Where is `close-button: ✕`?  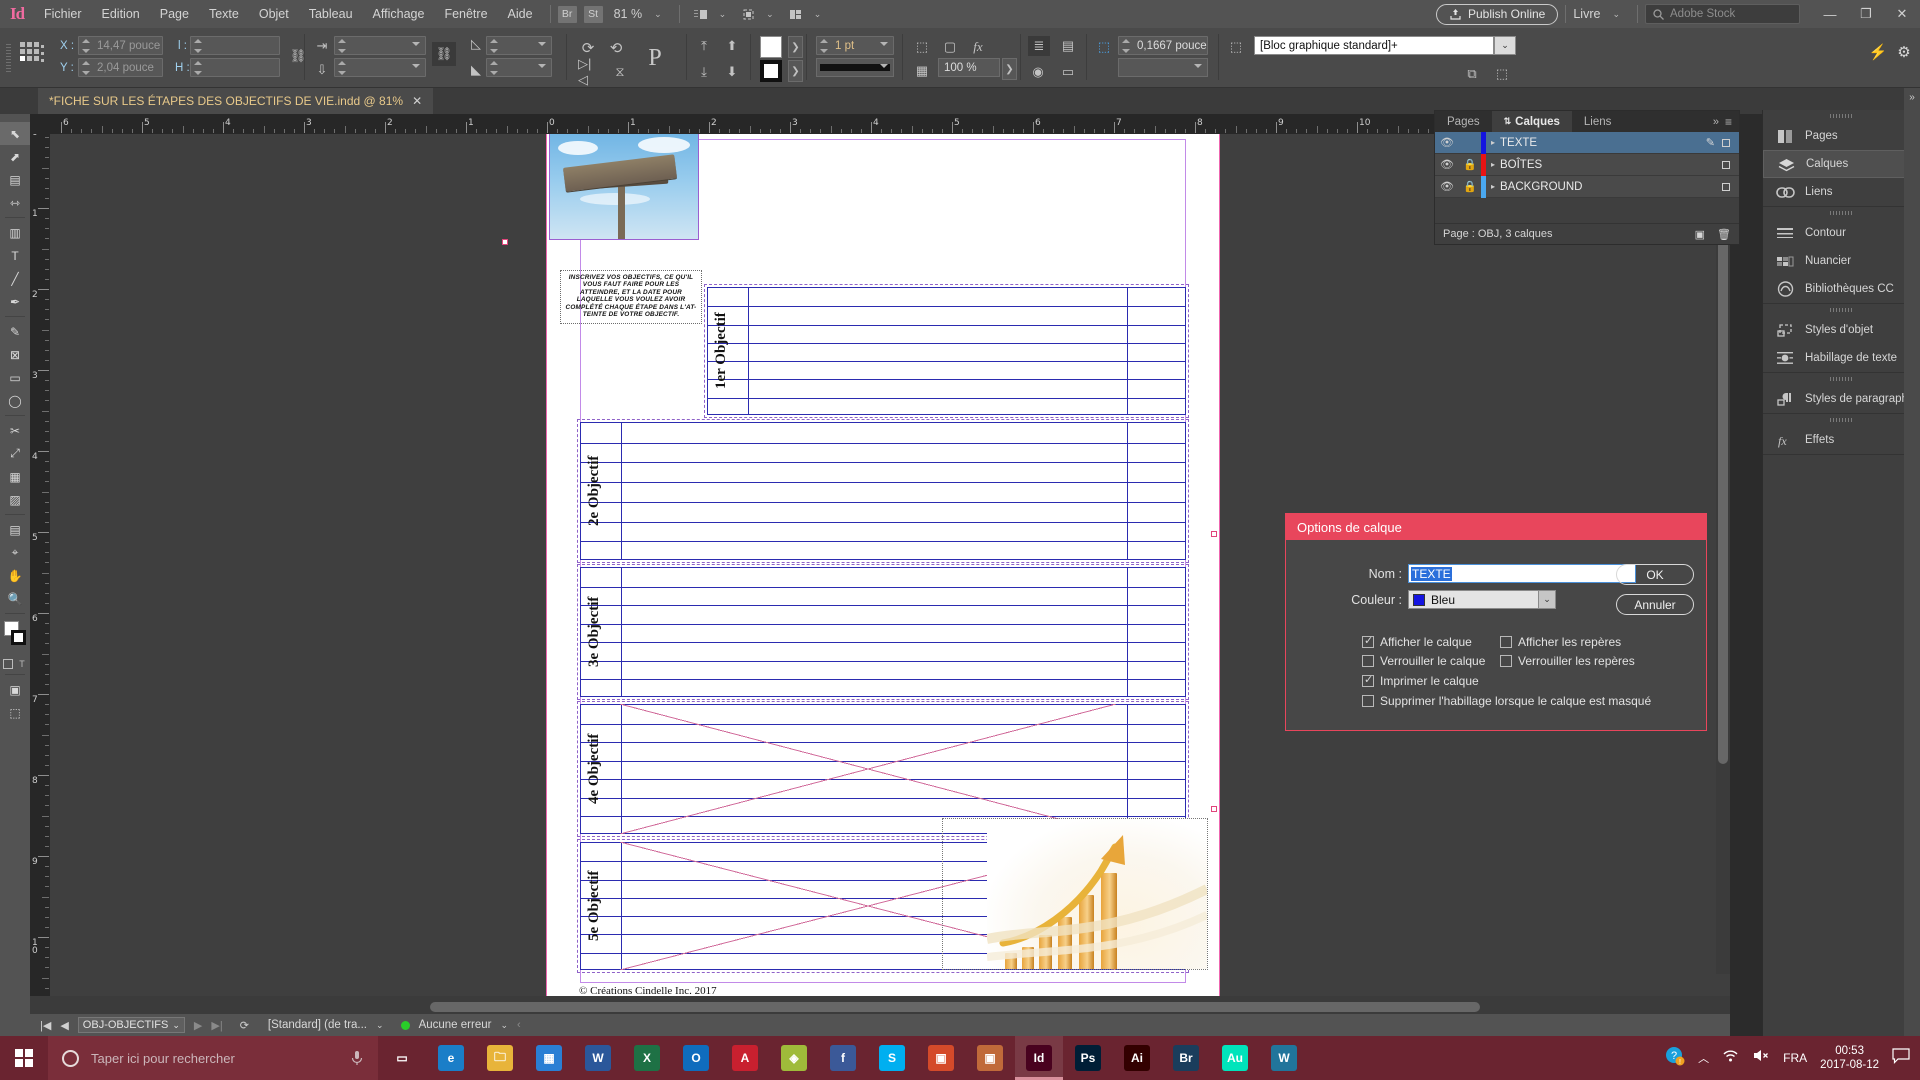 close-button: ✕ is located at coordinates (1902, 14).